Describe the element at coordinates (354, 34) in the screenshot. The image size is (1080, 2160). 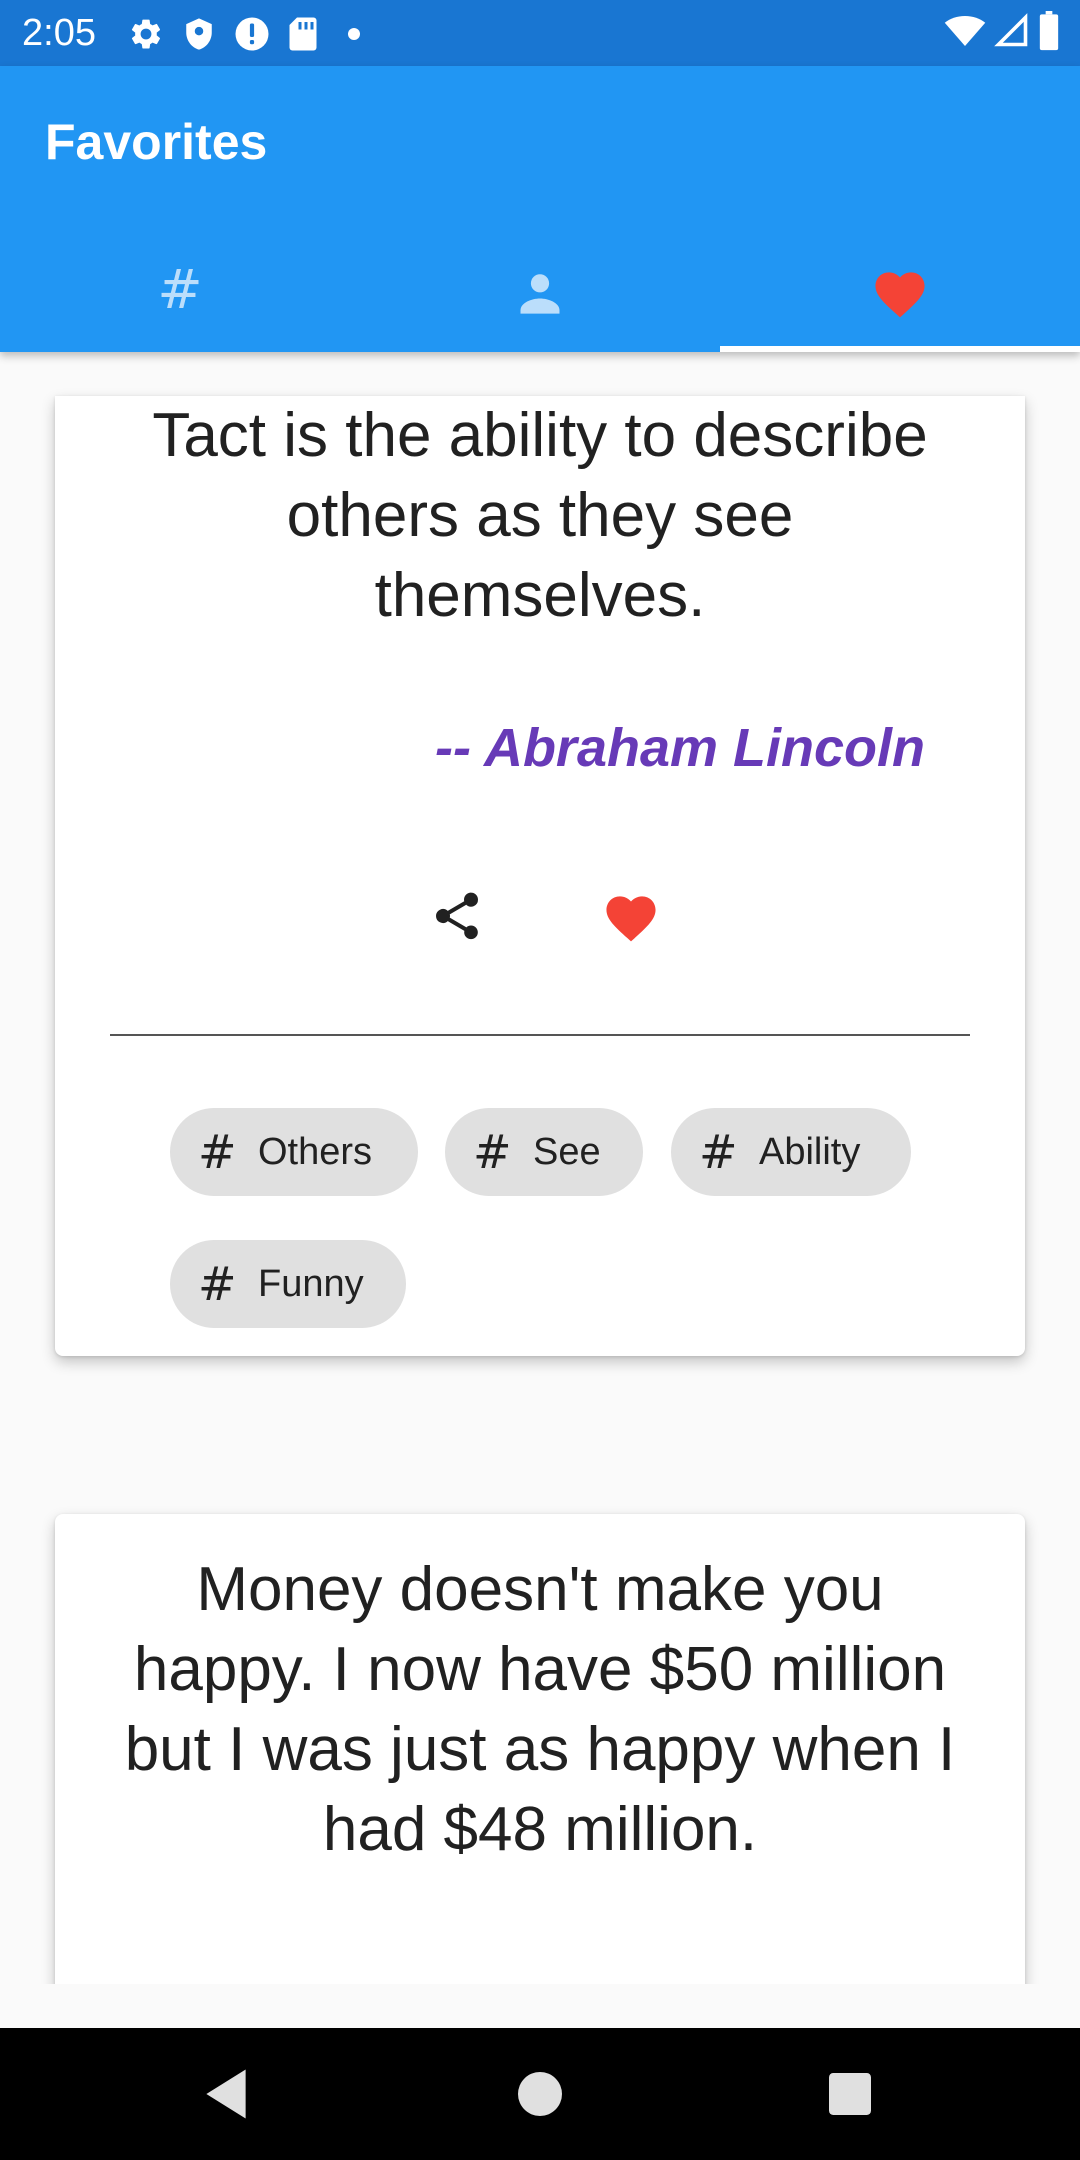
I see `dot-icon` at that location.